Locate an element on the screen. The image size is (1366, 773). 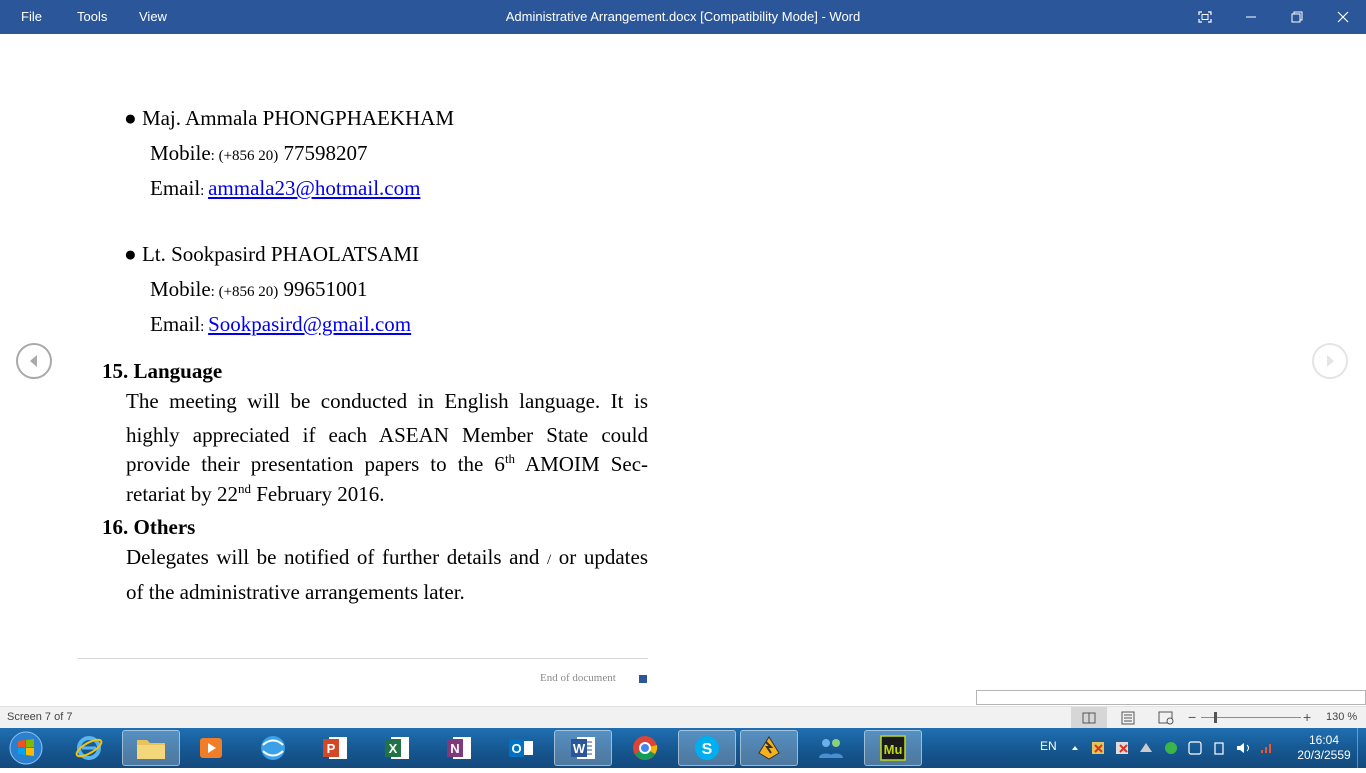
minimize-icon is located at coordinates (1251, 17).